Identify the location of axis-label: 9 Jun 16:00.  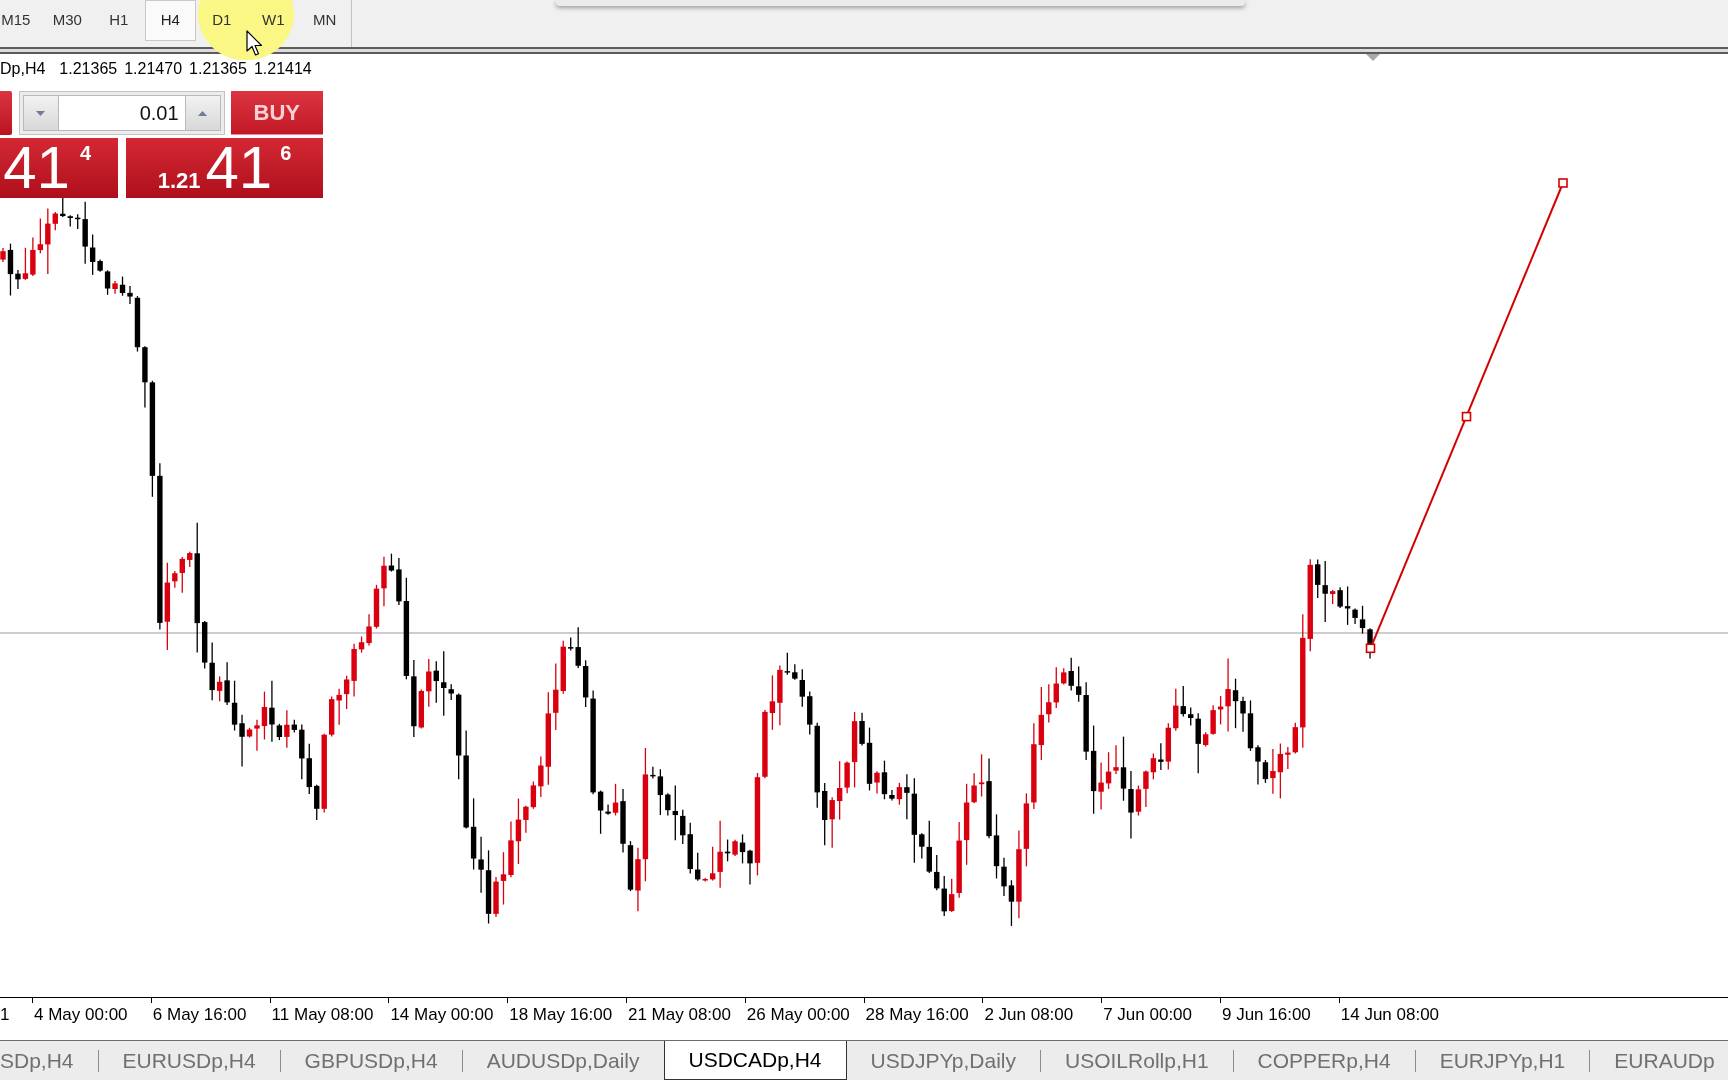
(1266, 1015).